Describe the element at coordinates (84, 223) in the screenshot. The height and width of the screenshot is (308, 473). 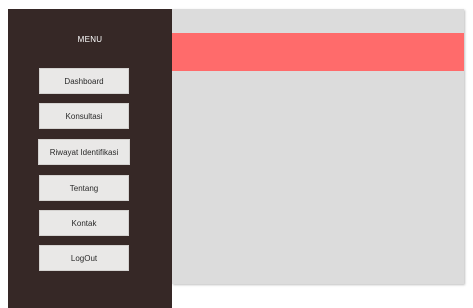
I see `kontak-button: Kontak` at that location.